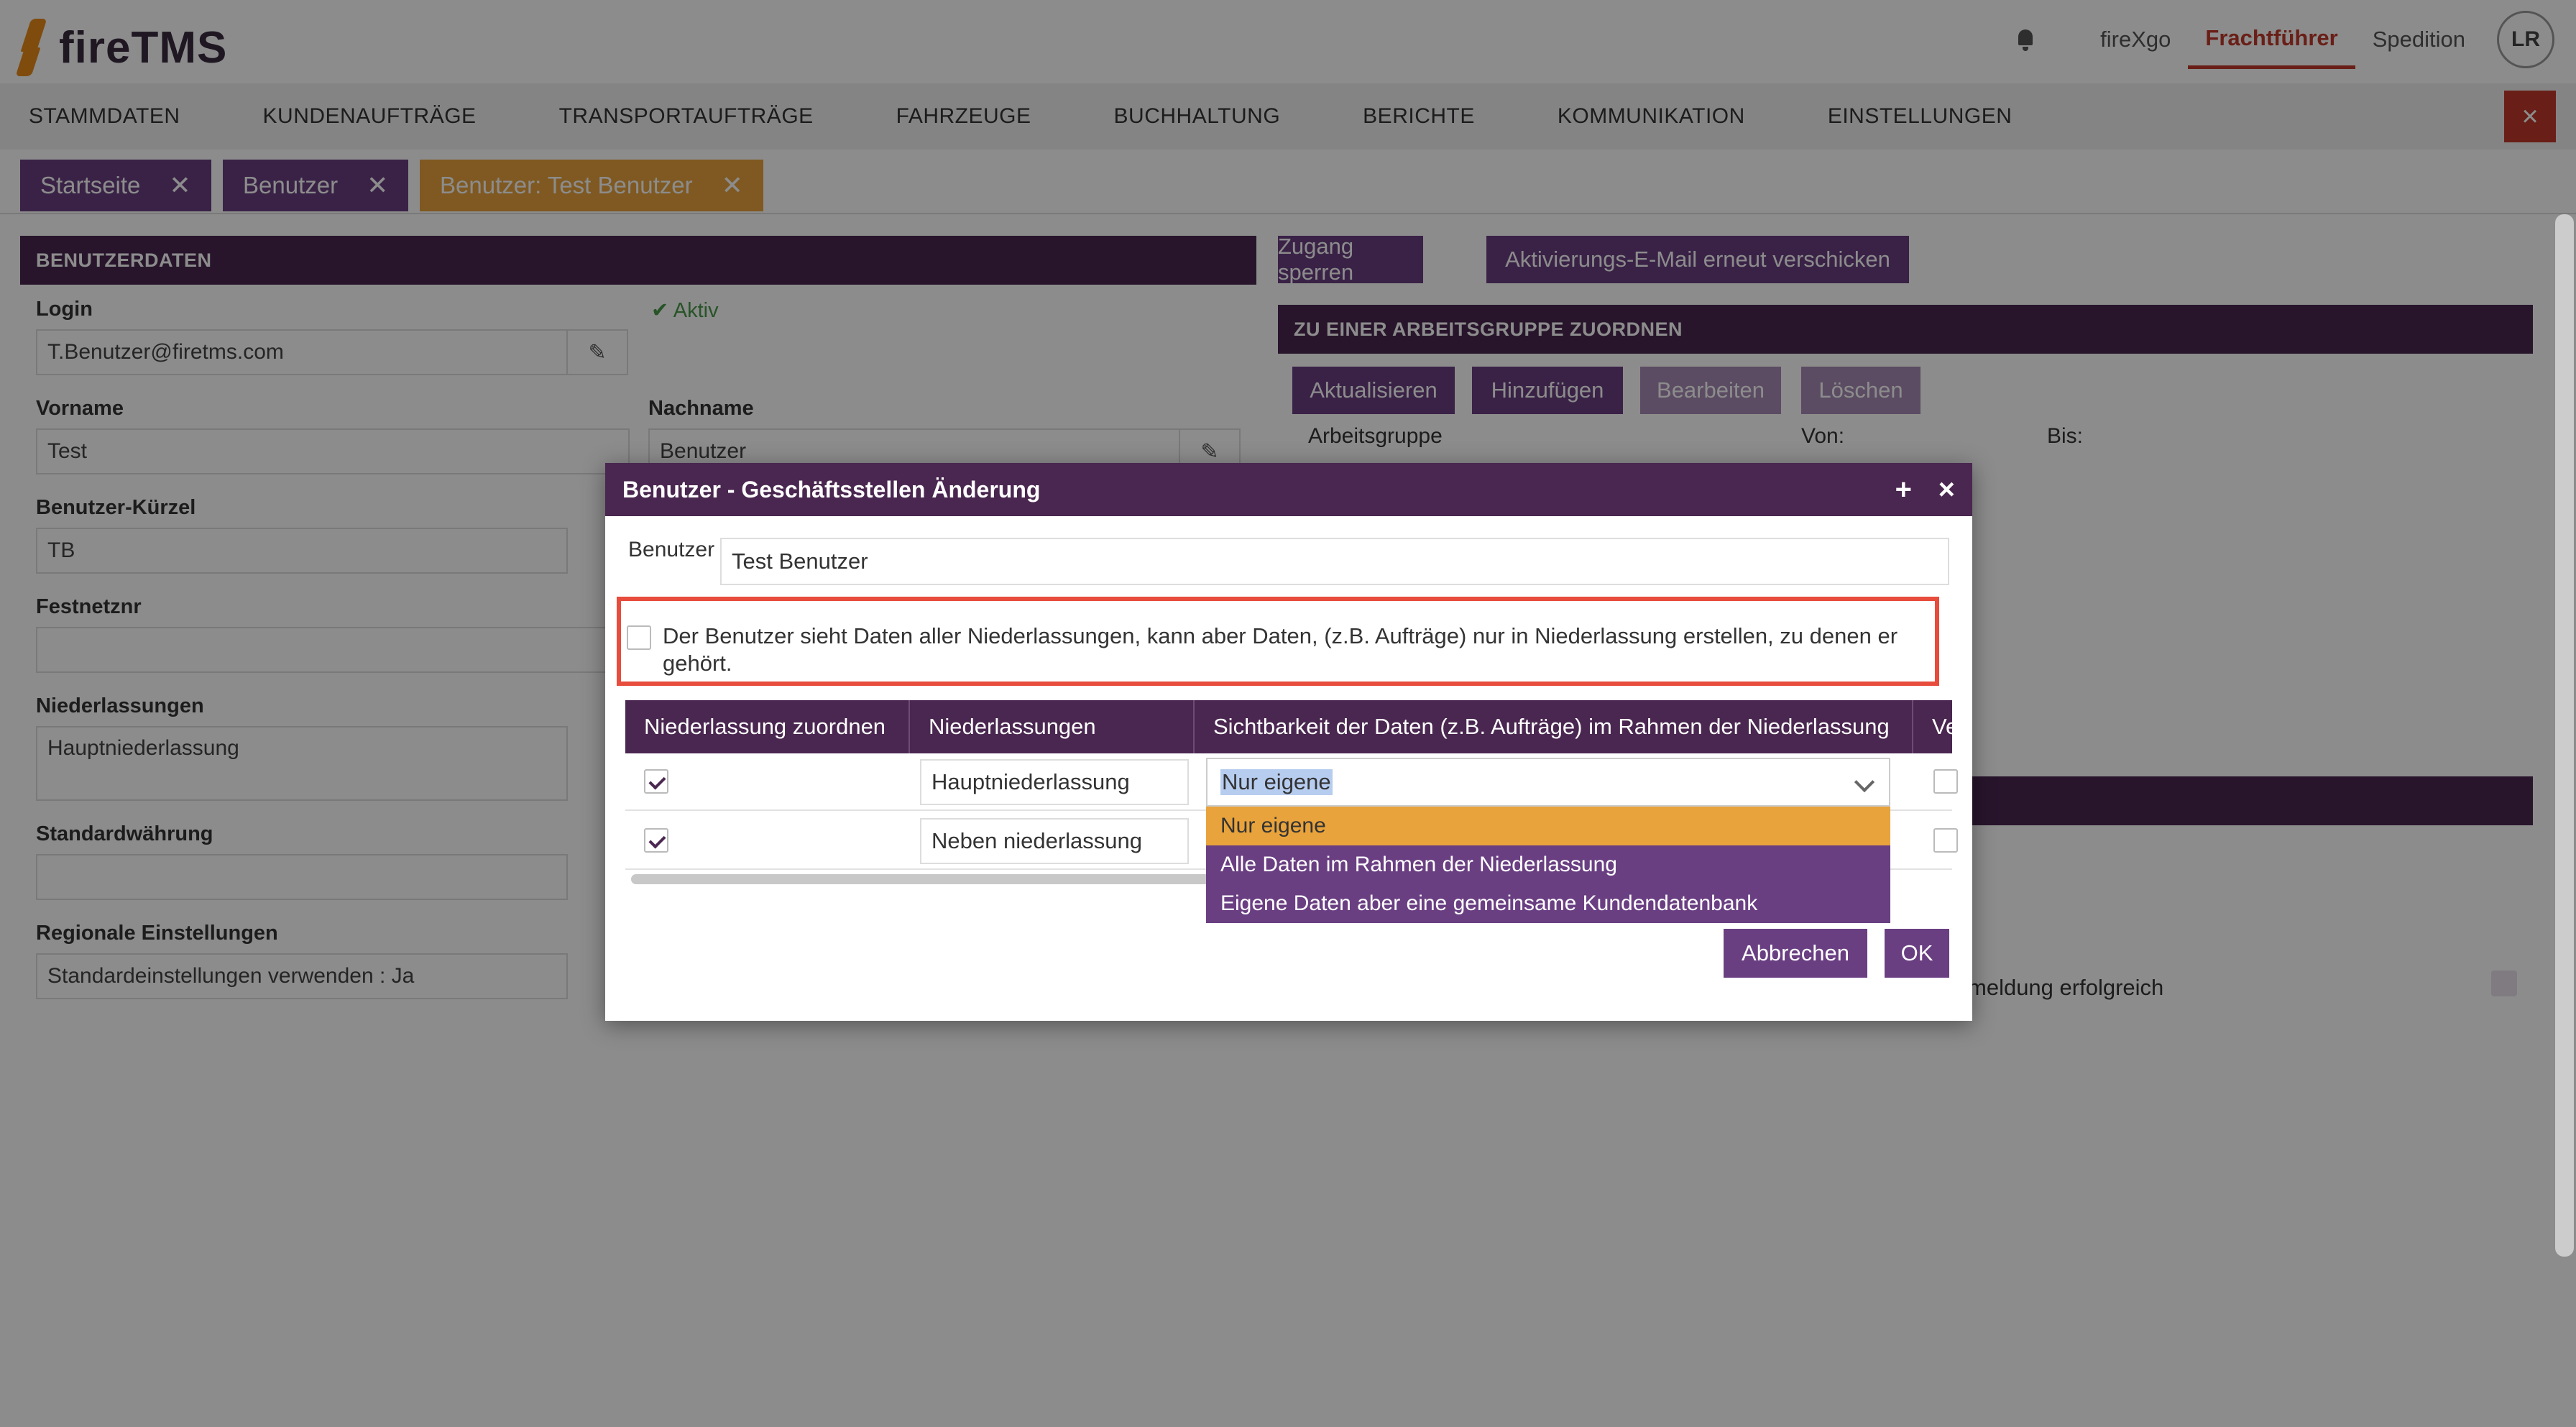 The height and width of the screenshot is (1427, 2576). Describe the element at coordinates (1917, 954) in the screenshot. I see `ok-button: OK` at that location.